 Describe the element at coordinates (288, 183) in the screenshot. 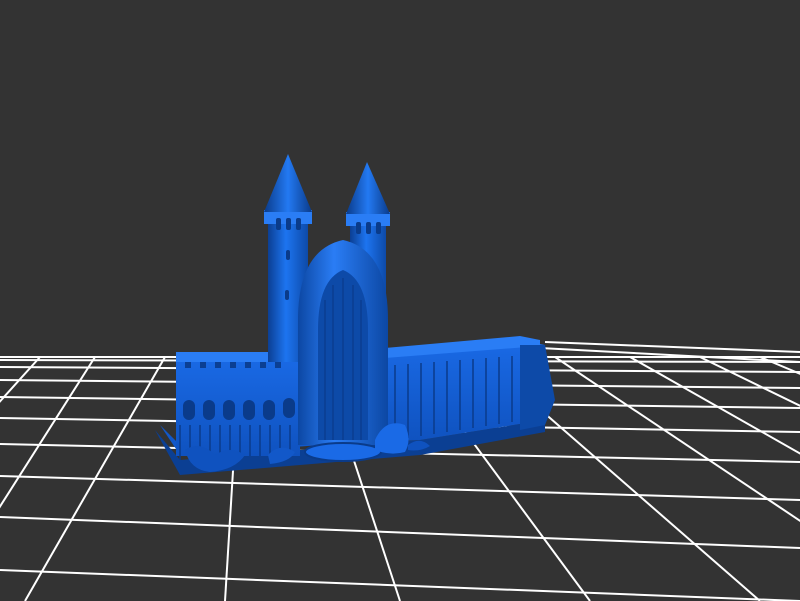

I see `left-spire` at that location.